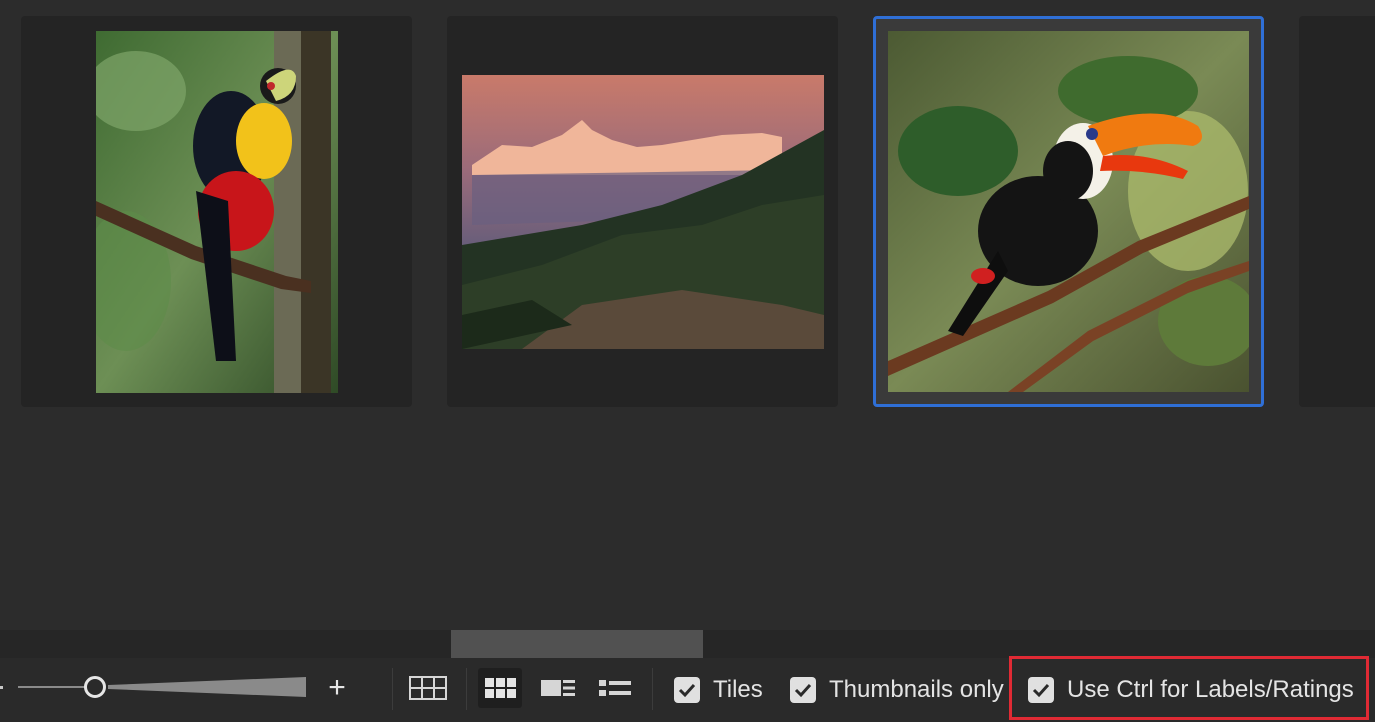 This screenshot has height=722, width=1375. I want to click on photo-himalayan-sunset, so click(643, 212).